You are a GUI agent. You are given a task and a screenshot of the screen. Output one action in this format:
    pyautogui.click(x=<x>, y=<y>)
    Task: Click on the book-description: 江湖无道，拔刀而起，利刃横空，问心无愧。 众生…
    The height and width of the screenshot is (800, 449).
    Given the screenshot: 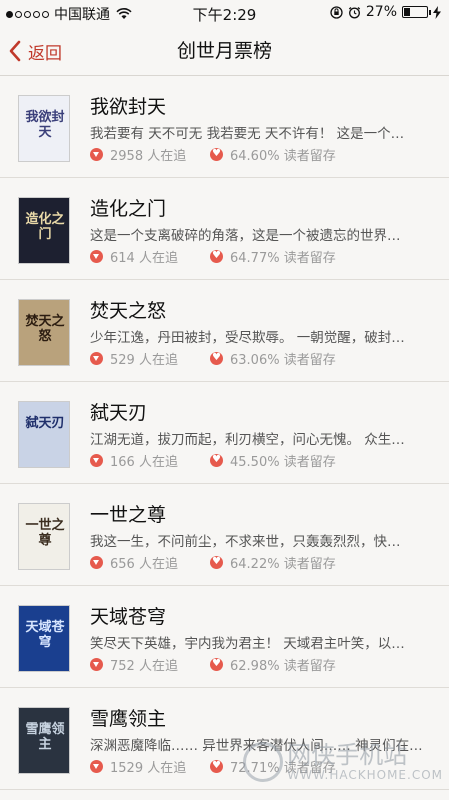 What is the action you would take?
    pyautogui.click(x=247, y=440)
    